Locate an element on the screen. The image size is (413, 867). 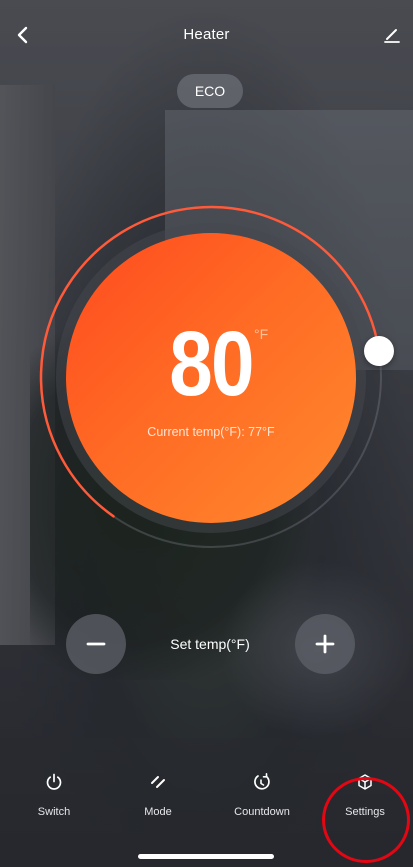
pencil-icon is located at coordinates (392, 36).